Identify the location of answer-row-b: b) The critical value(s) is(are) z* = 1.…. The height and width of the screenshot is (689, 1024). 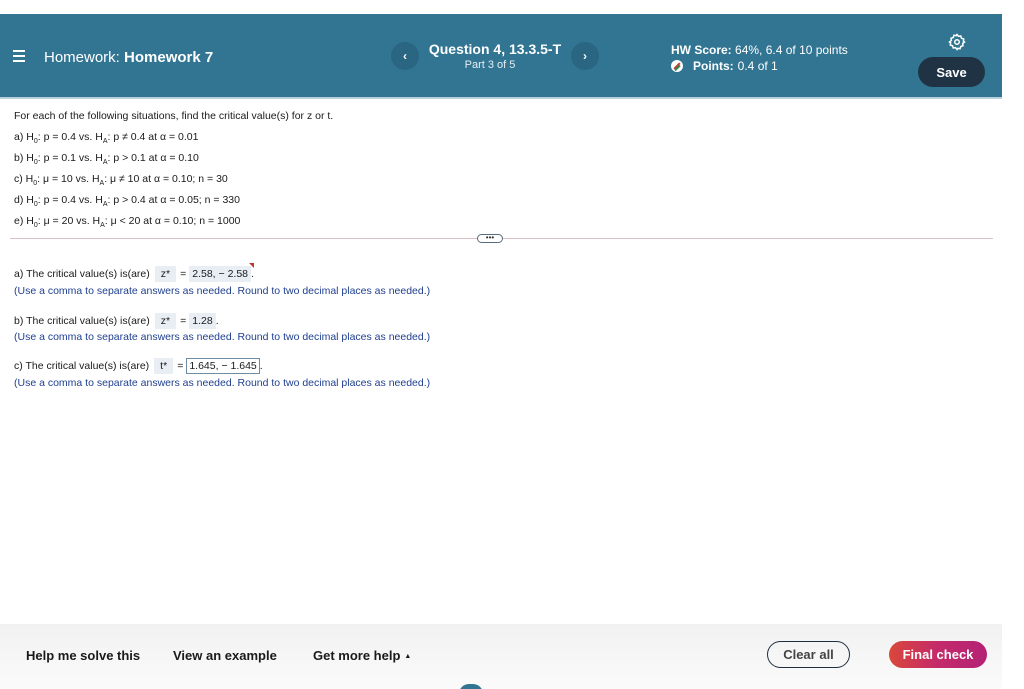
(116, 321).